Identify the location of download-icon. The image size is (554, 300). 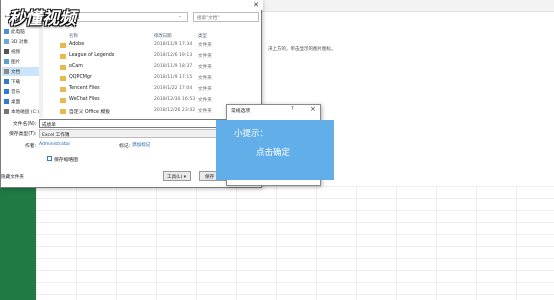
(6, 81).